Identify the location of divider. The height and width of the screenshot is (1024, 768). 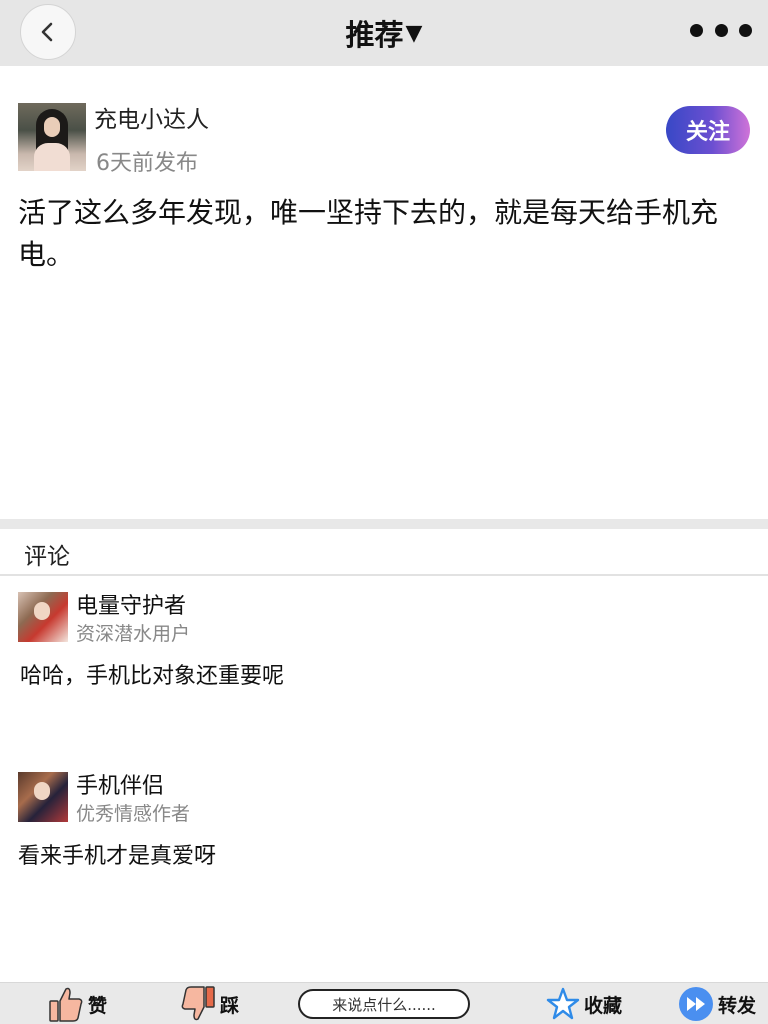
(384, 575).